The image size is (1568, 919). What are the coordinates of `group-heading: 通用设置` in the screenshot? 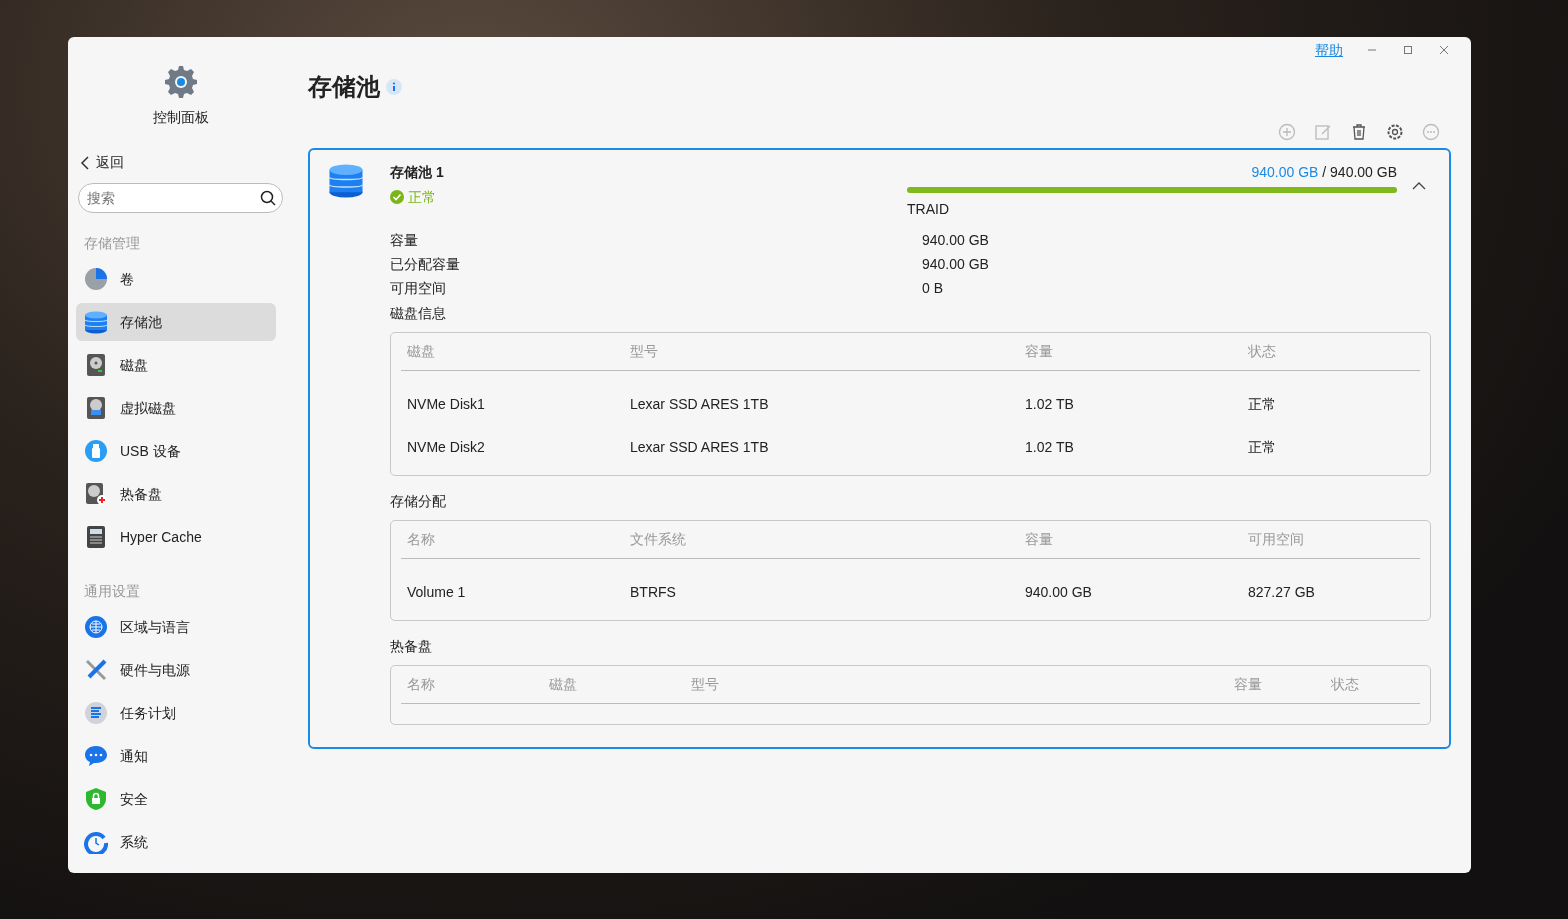 It's located at (112, 591).